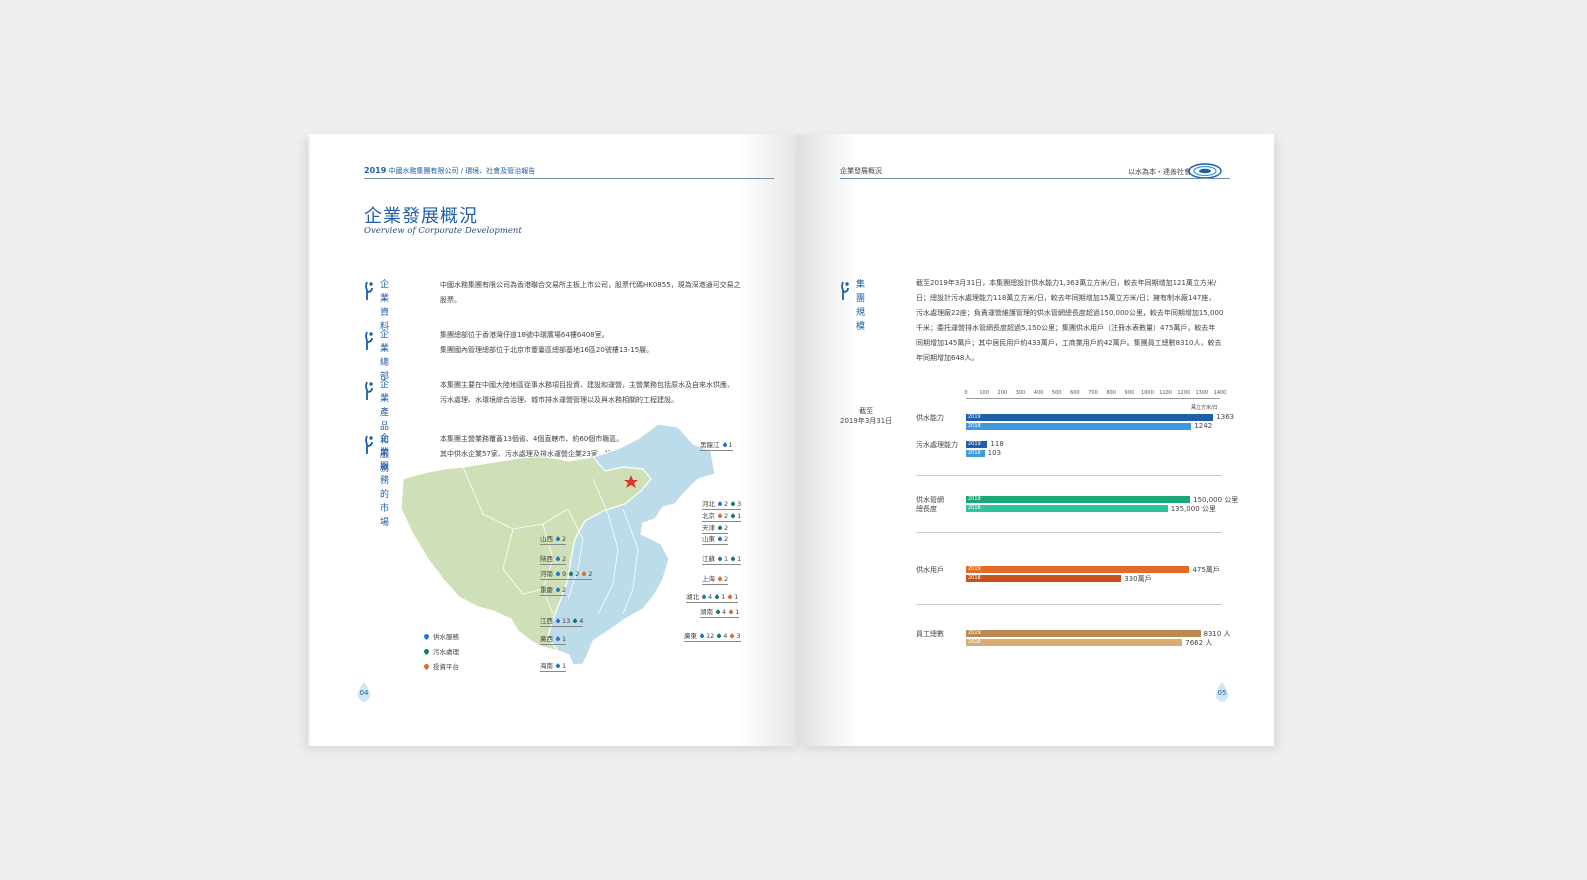 This screenshot has height=880, width=1587. I want to click on x-tick-label: 200, so click(1002, 393).